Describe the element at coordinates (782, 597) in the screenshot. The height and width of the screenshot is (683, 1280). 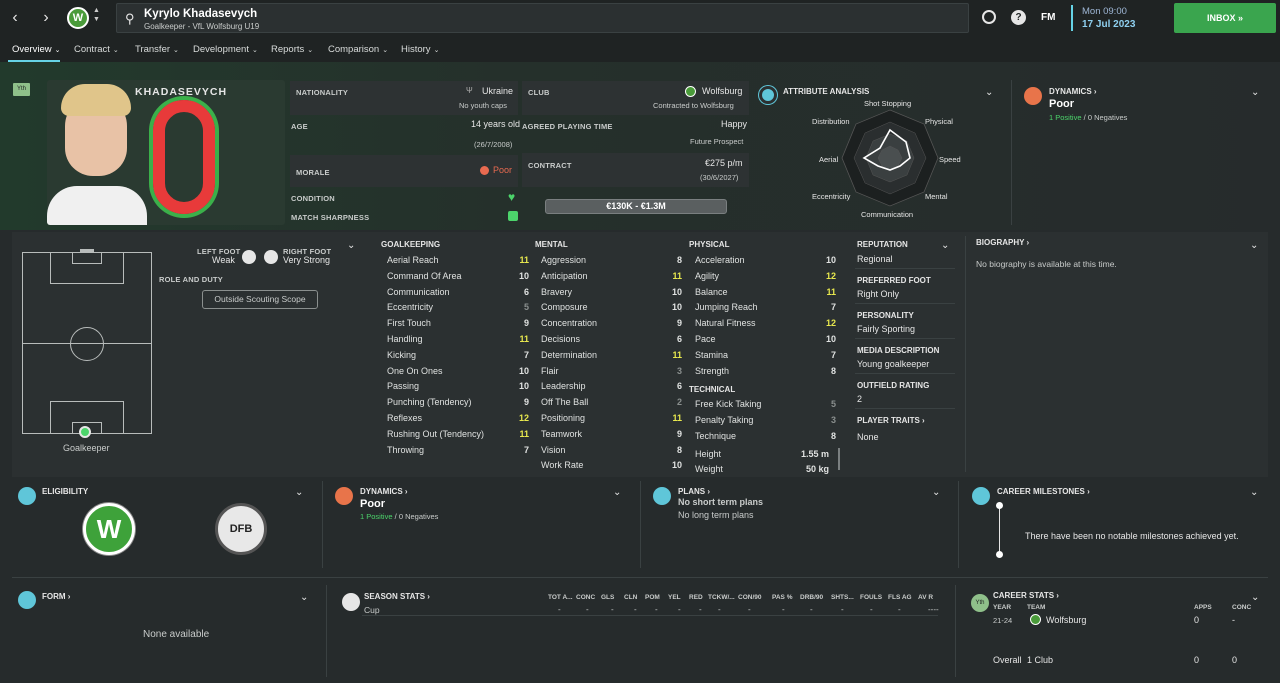
I see `stats-column-header: PAS %` at that location.